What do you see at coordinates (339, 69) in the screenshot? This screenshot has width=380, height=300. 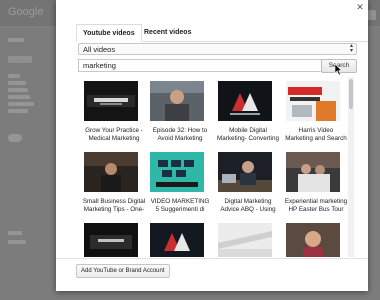 I see `mouse-pointer-icon` at bounding box center [339, 69].